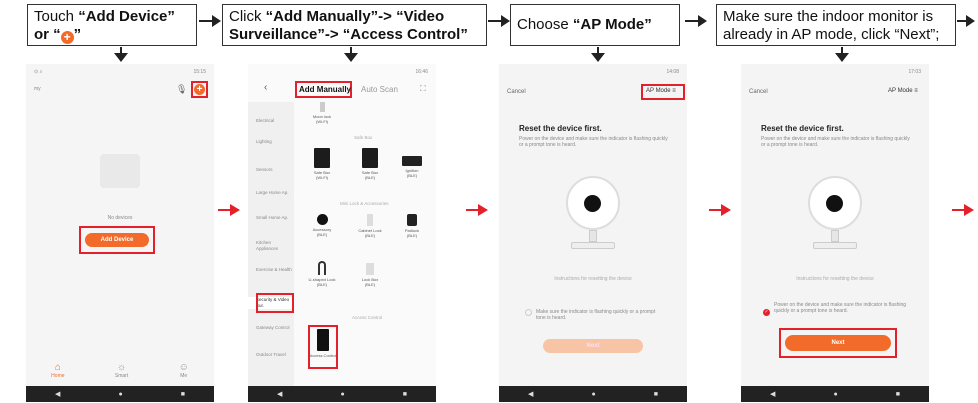  I want to click on status-time: 15:15, so click(199, 72).